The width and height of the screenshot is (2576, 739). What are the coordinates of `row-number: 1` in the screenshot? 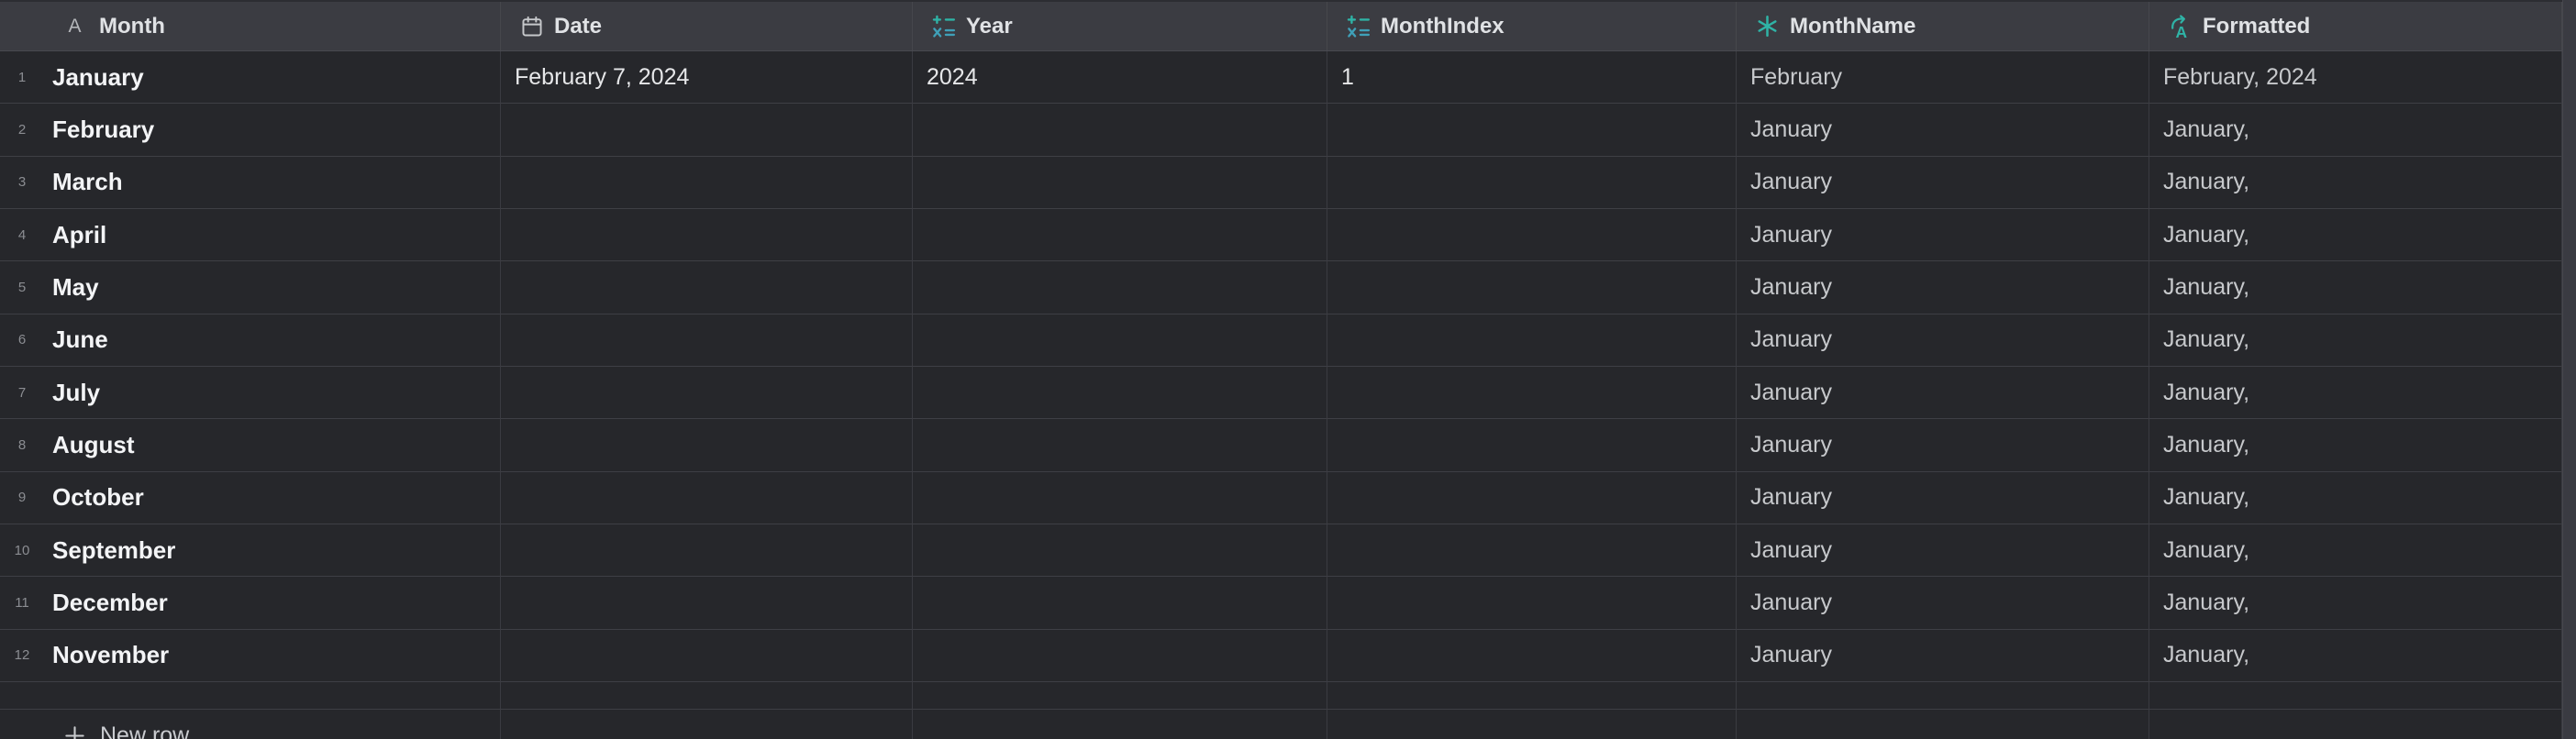 It's located at (22, 78).